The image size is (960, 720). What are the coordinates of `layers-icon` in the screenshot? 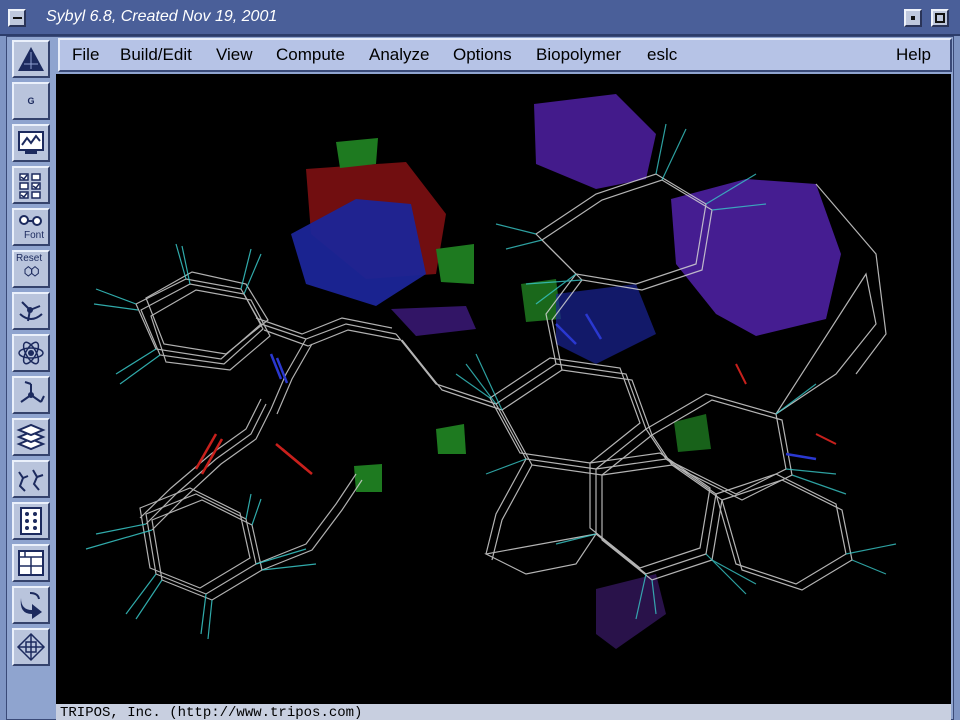 It's located at (31, 437).